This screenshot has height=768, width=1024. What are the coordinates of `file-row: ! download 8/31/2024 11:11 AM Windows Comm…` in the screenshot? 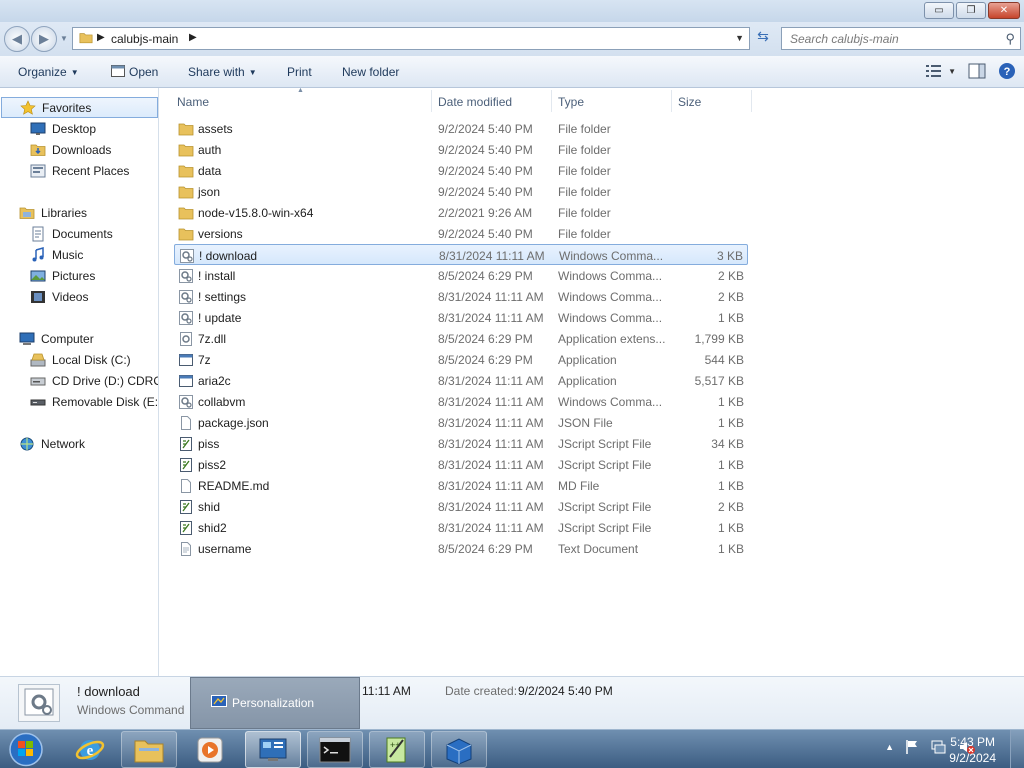 It's located at (461, 254).